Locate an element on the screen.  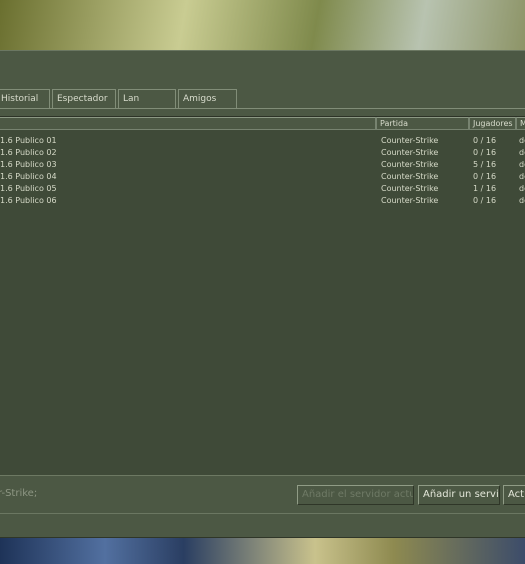
server-name: 1.6 Publico 05 is located at coordinates (28, 188).